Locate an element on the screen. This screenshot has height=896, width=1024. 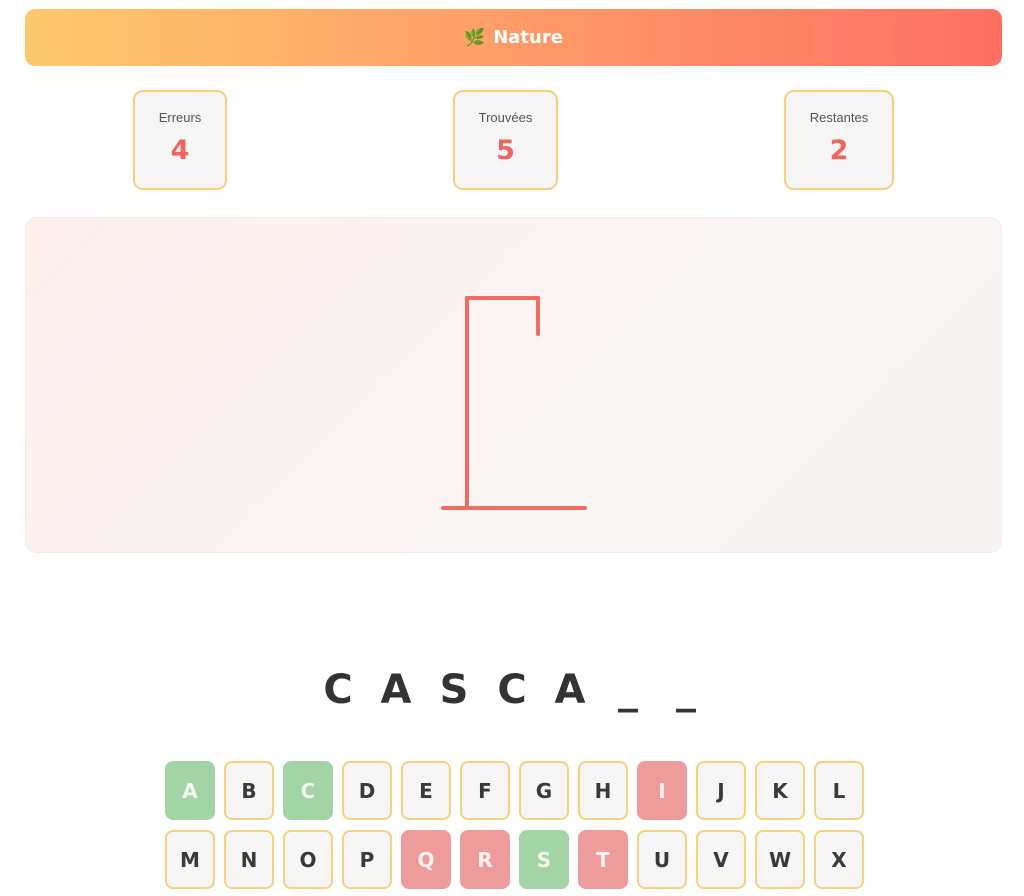
key-n: N is located at coordinates (249, 859).